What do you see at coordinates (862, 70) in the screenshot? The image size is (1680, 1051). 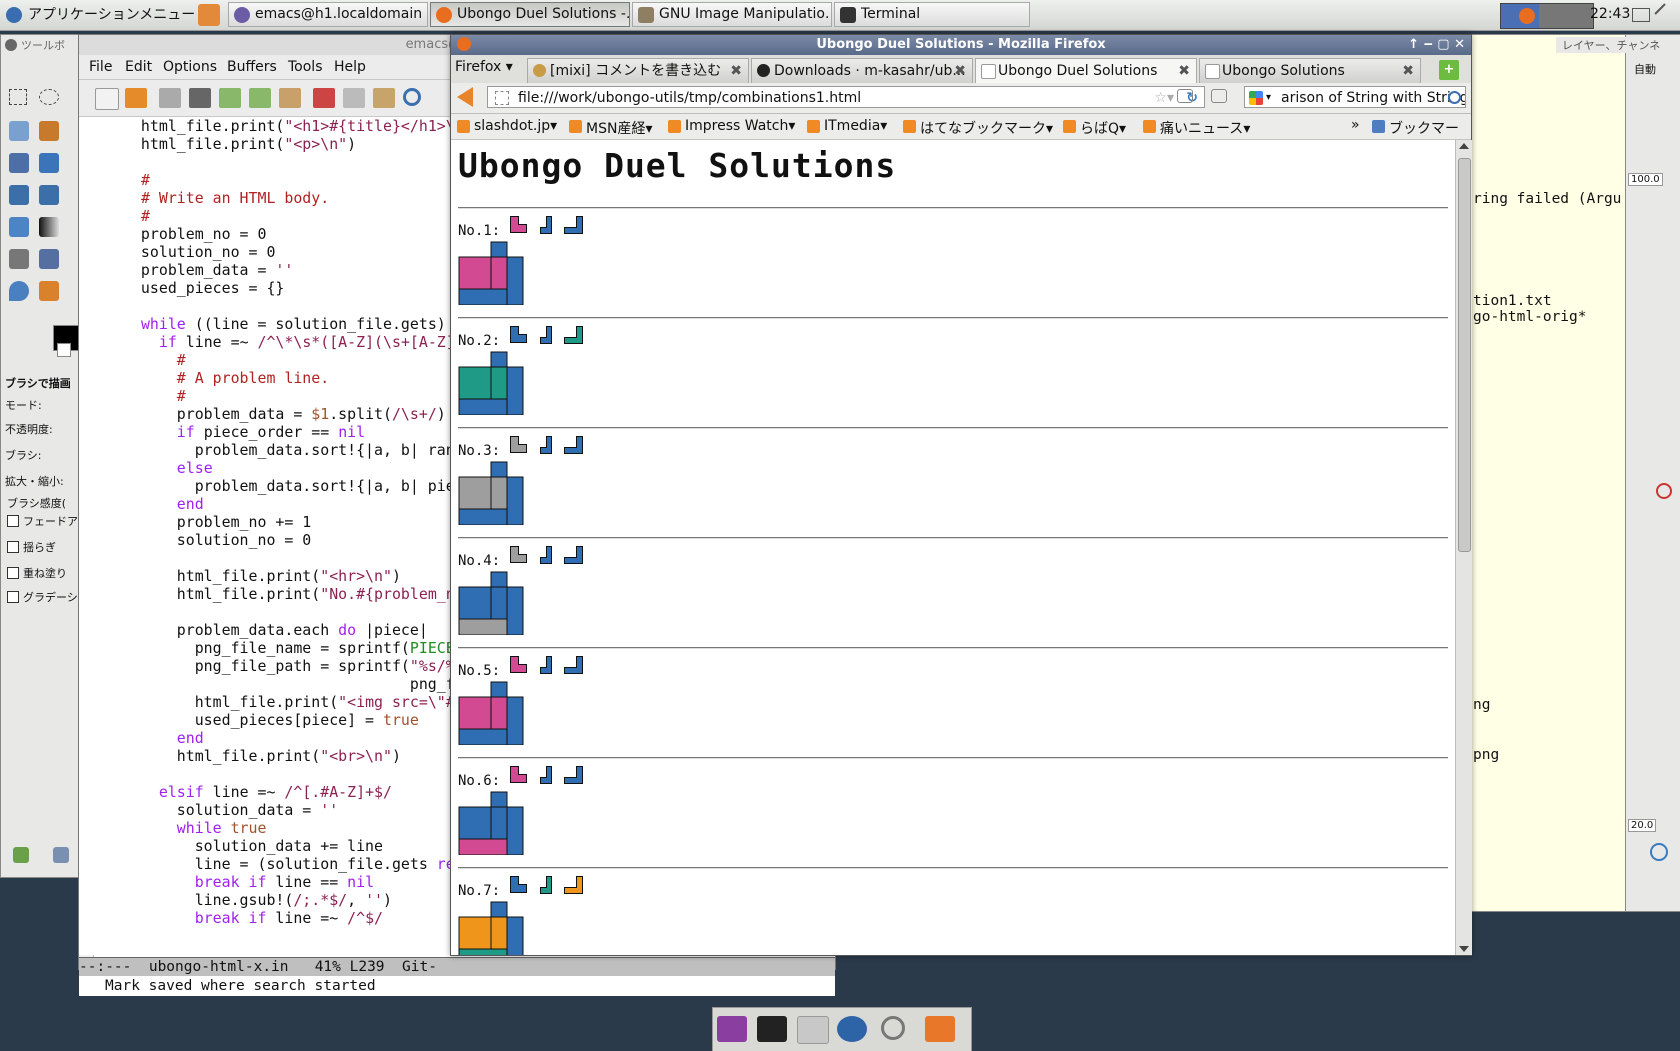 I see `tab-downloads: Downloads · m-kasahr/ub... ✖` at bounding box center [862, 70].